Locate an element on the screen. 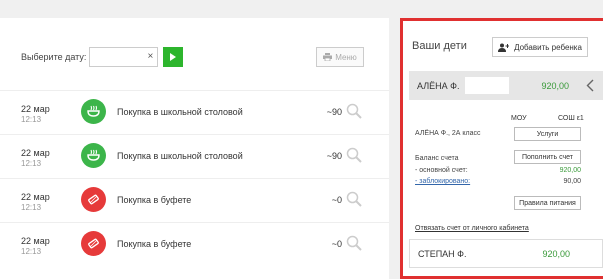  chevron-left-icon is located at coordinates (590, 85).